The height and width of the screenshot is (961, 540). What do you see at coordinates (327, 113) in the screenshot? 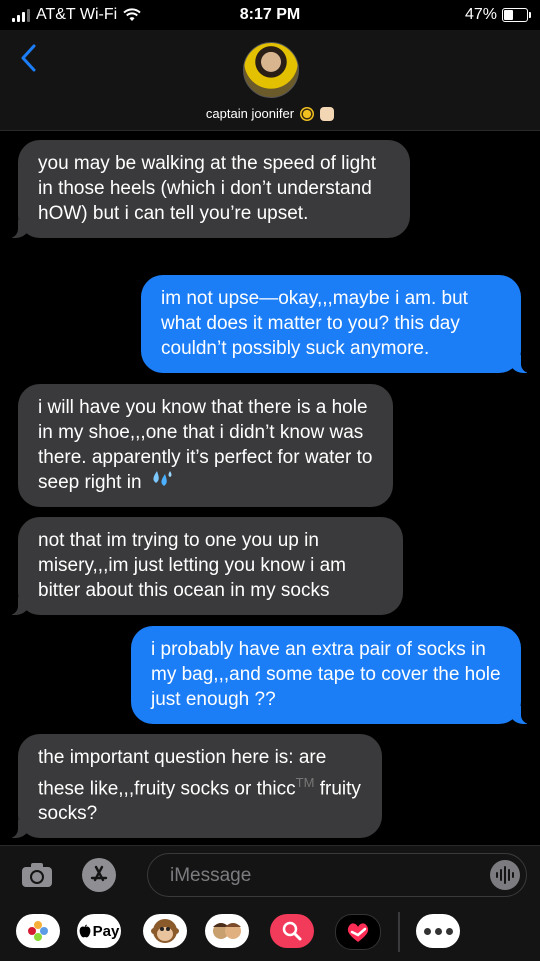
I see `fist-emoji-icon` at bounding box center [327, 113].